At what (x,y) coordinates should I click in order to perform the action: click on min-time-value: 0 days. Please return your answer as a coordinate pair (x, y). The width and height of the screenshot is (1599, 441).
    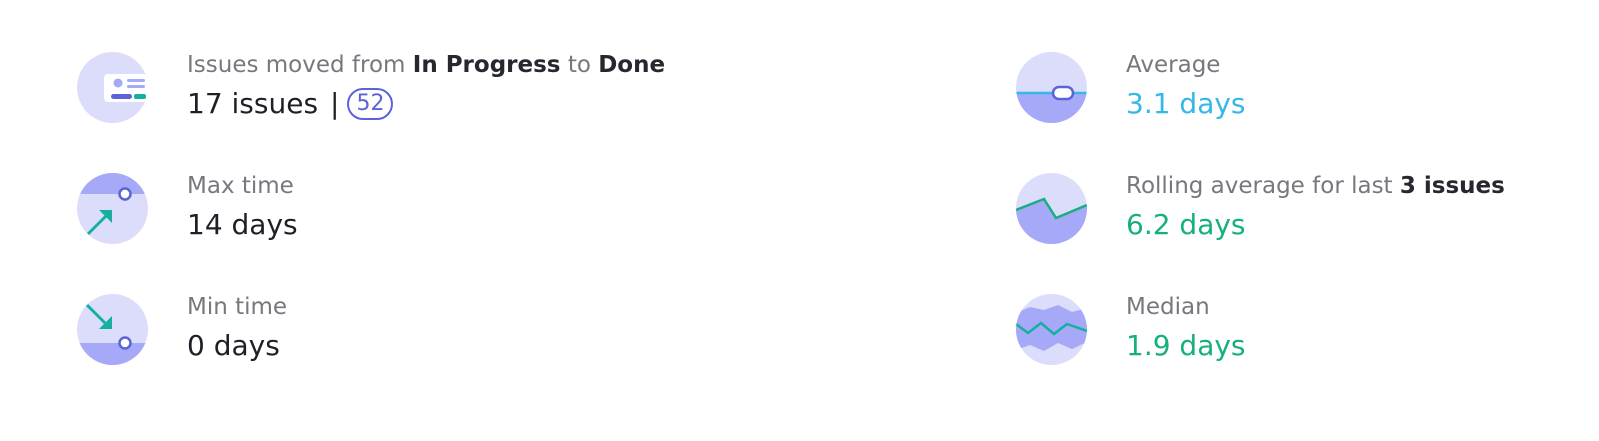
    Looking at the image, I should click on (233, 345).